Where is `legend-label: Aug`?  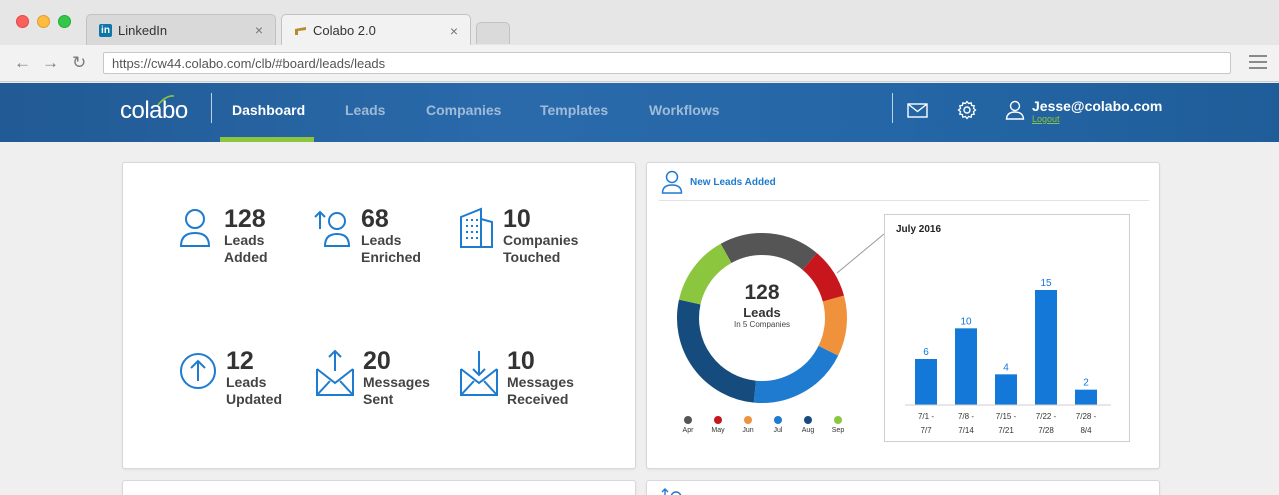 legend-label: Aug is located at coordinates (808, 430).